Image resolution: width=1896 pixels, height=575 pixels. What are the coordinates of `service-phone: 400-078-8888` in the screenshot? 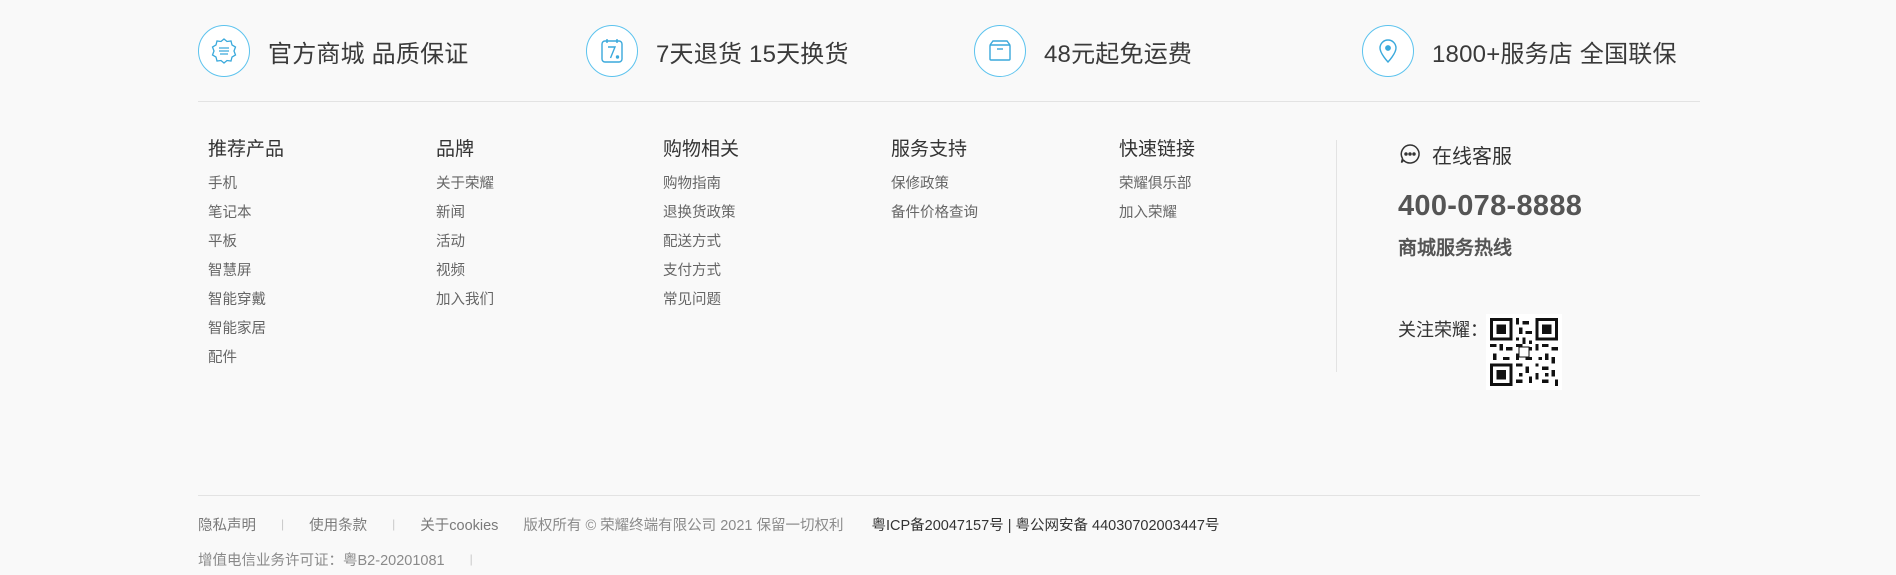 It's located at (1490, 206).